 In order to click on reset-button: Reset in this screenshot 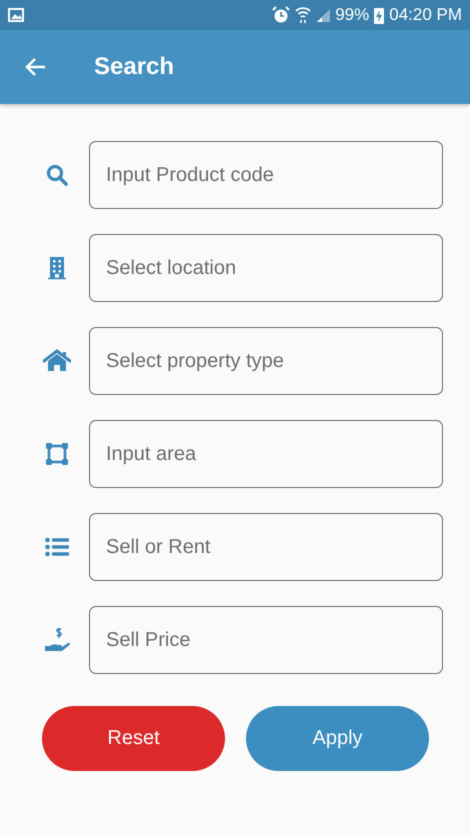, I will do `click(133, 738)`.